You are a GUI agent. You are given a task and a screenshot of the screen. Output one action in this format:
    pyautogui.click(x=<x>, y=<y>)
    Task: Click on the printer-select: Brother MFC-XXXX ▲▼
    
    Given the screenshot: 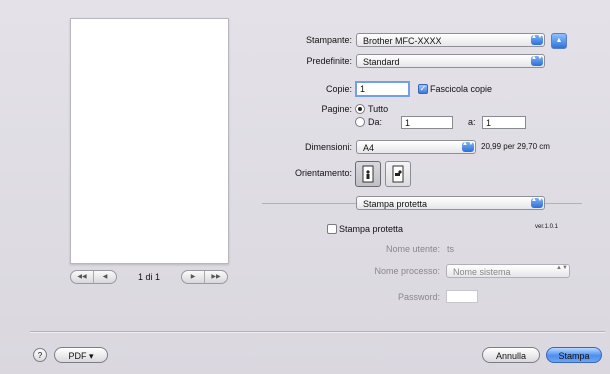 What is the action you would take?
    pyautogui.click(x=450, y=40)
    